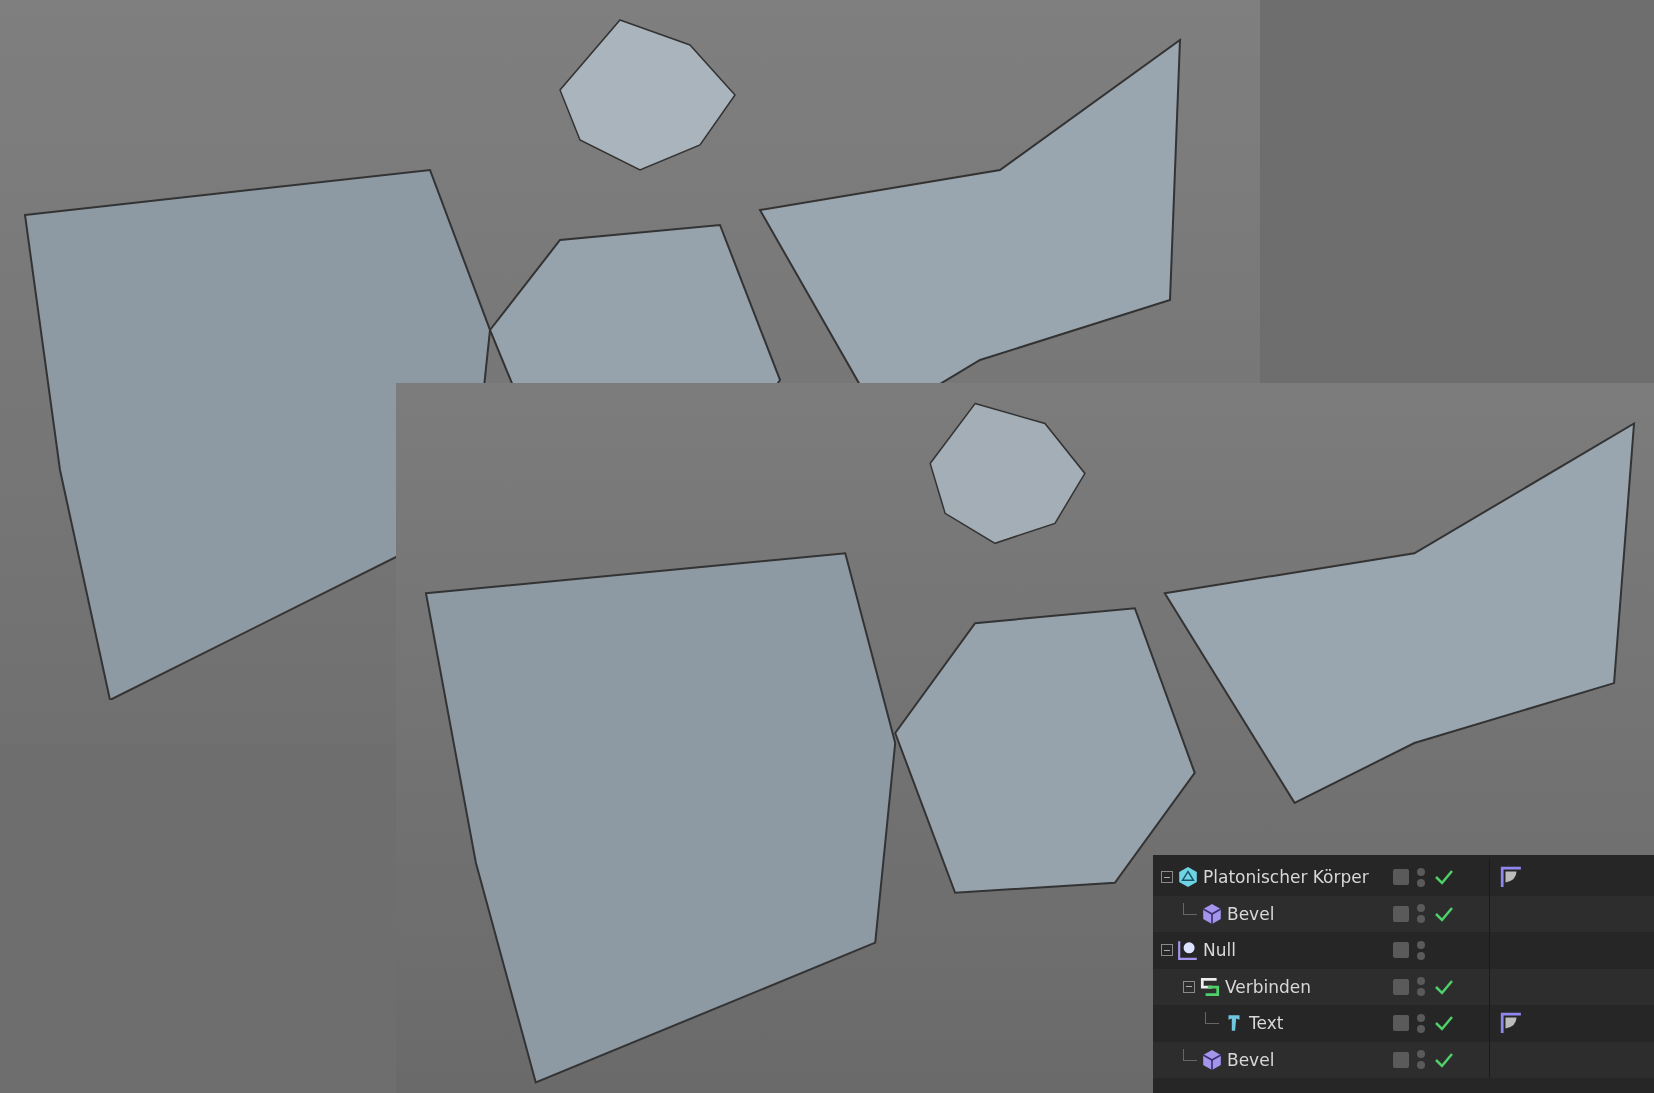  I want to click on connect-icon, so click(1210, 986).